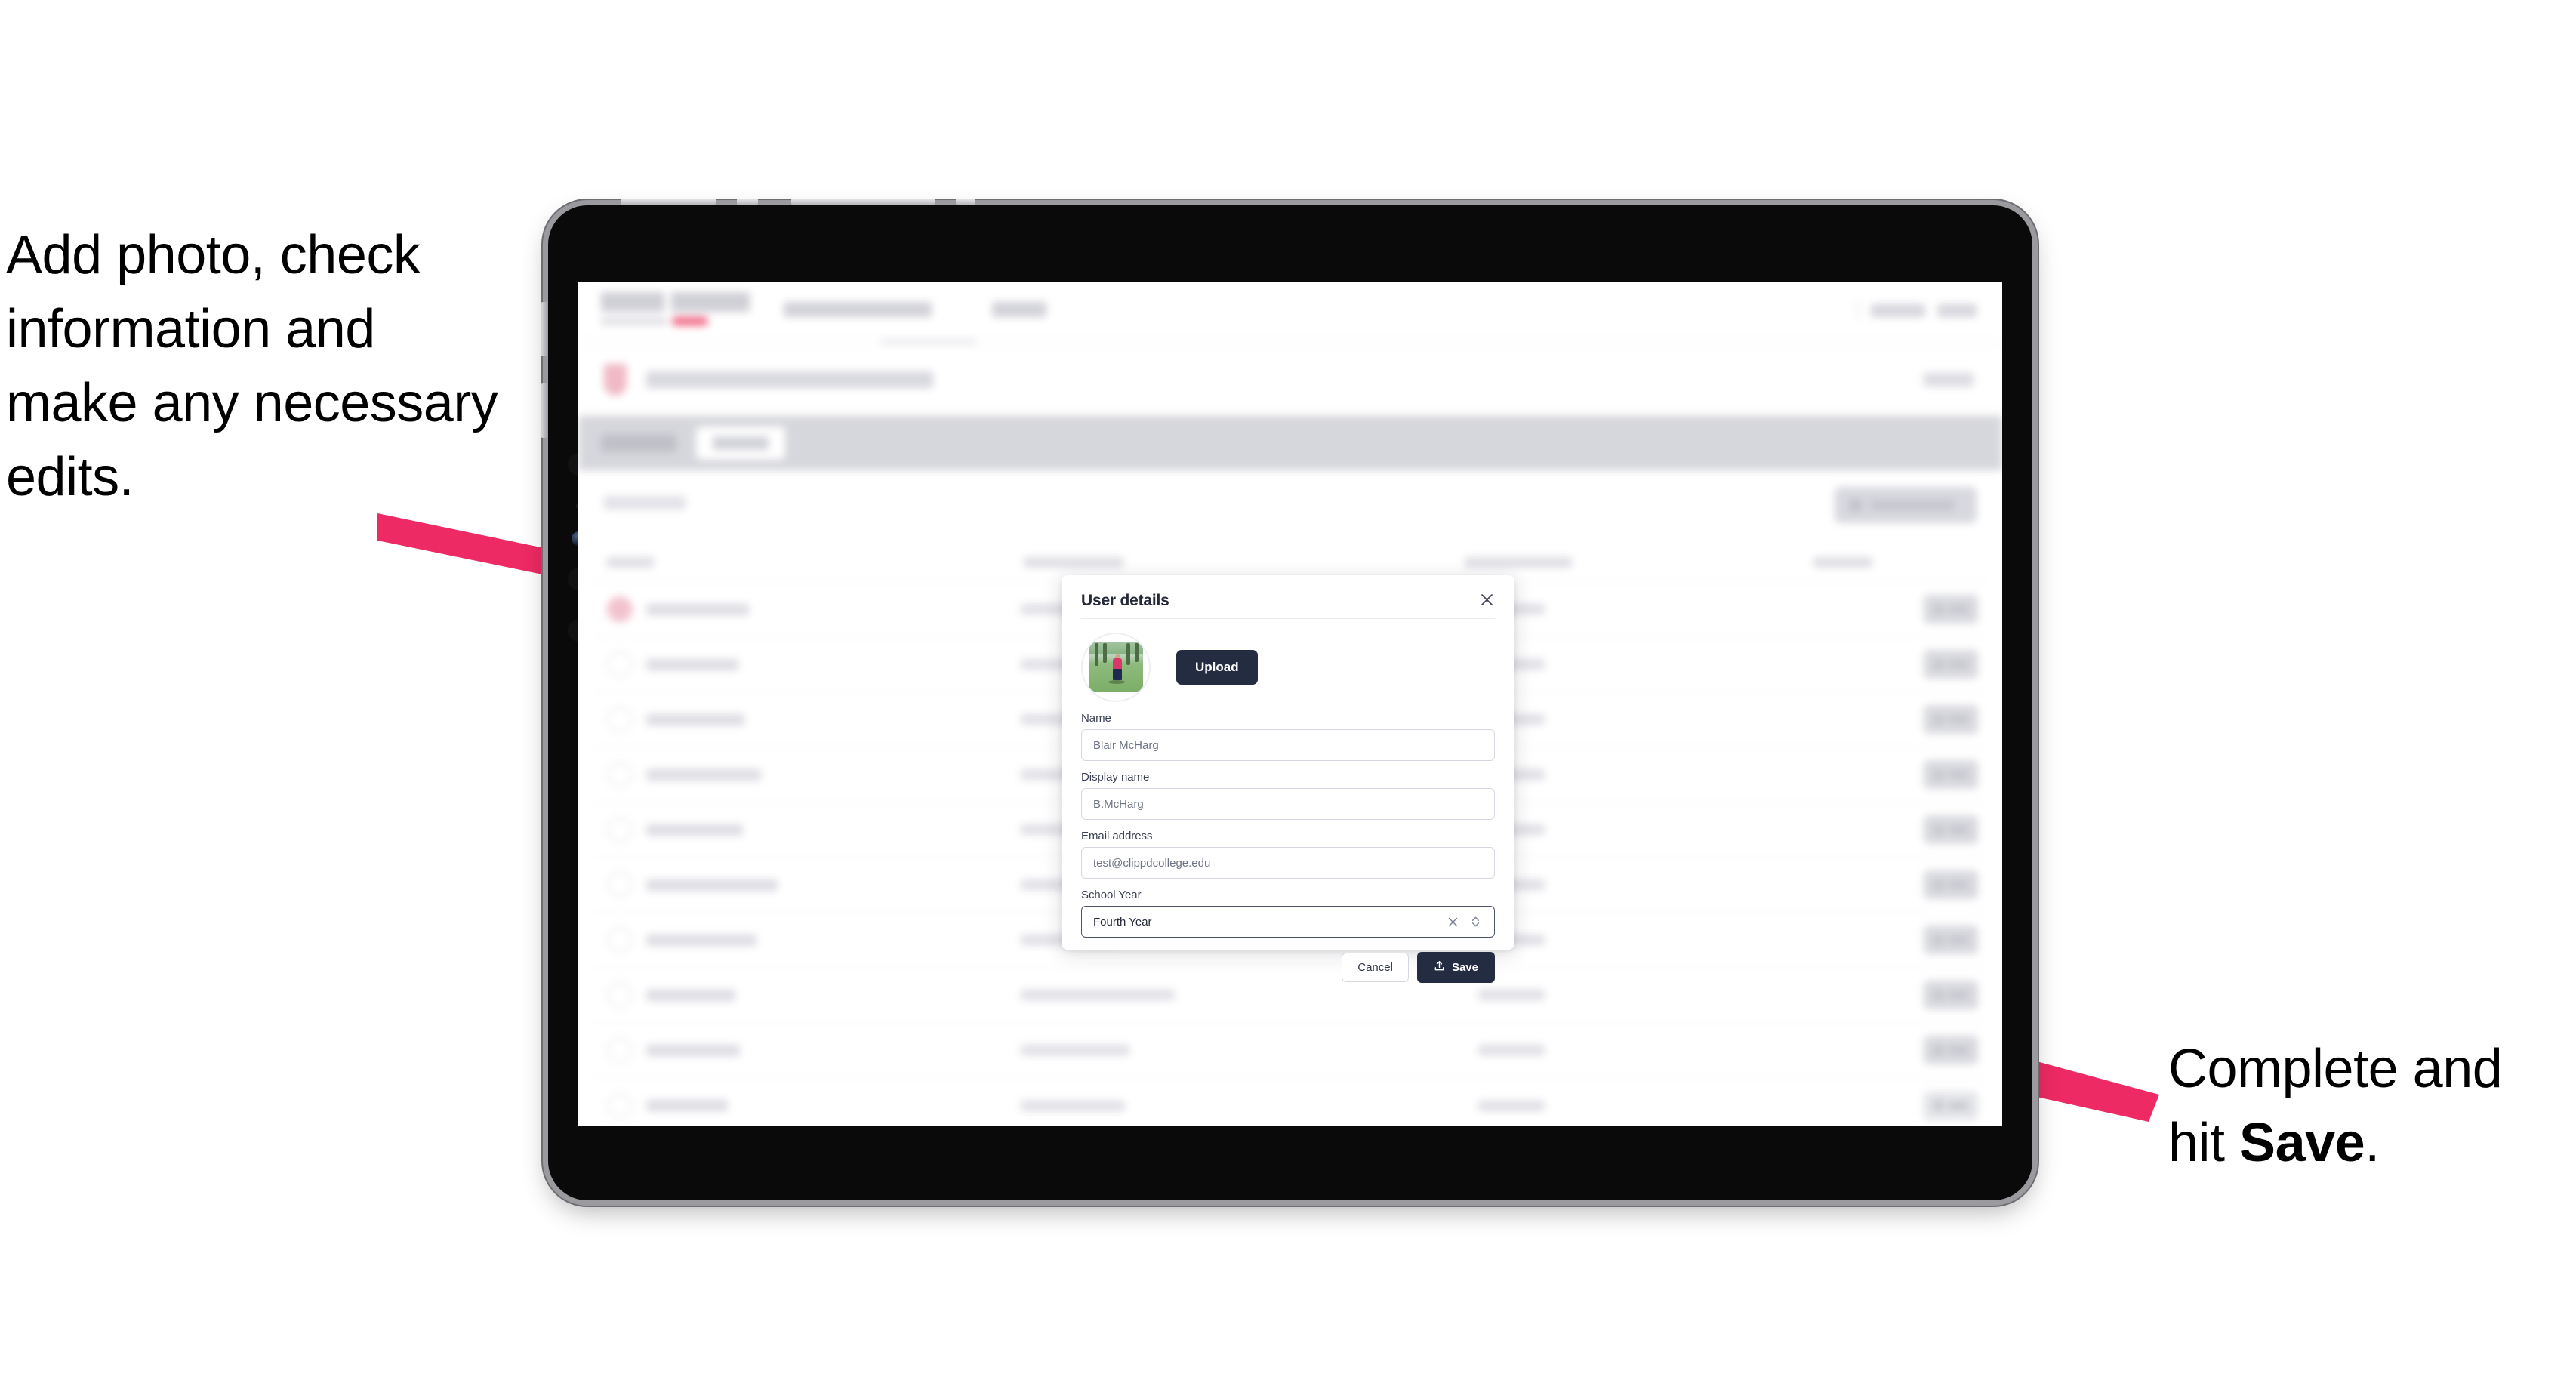  What do you see at coordinates (1117, 836) in the screenshot?
I see `email-label: Email address` at bounding box center [1117, 836].